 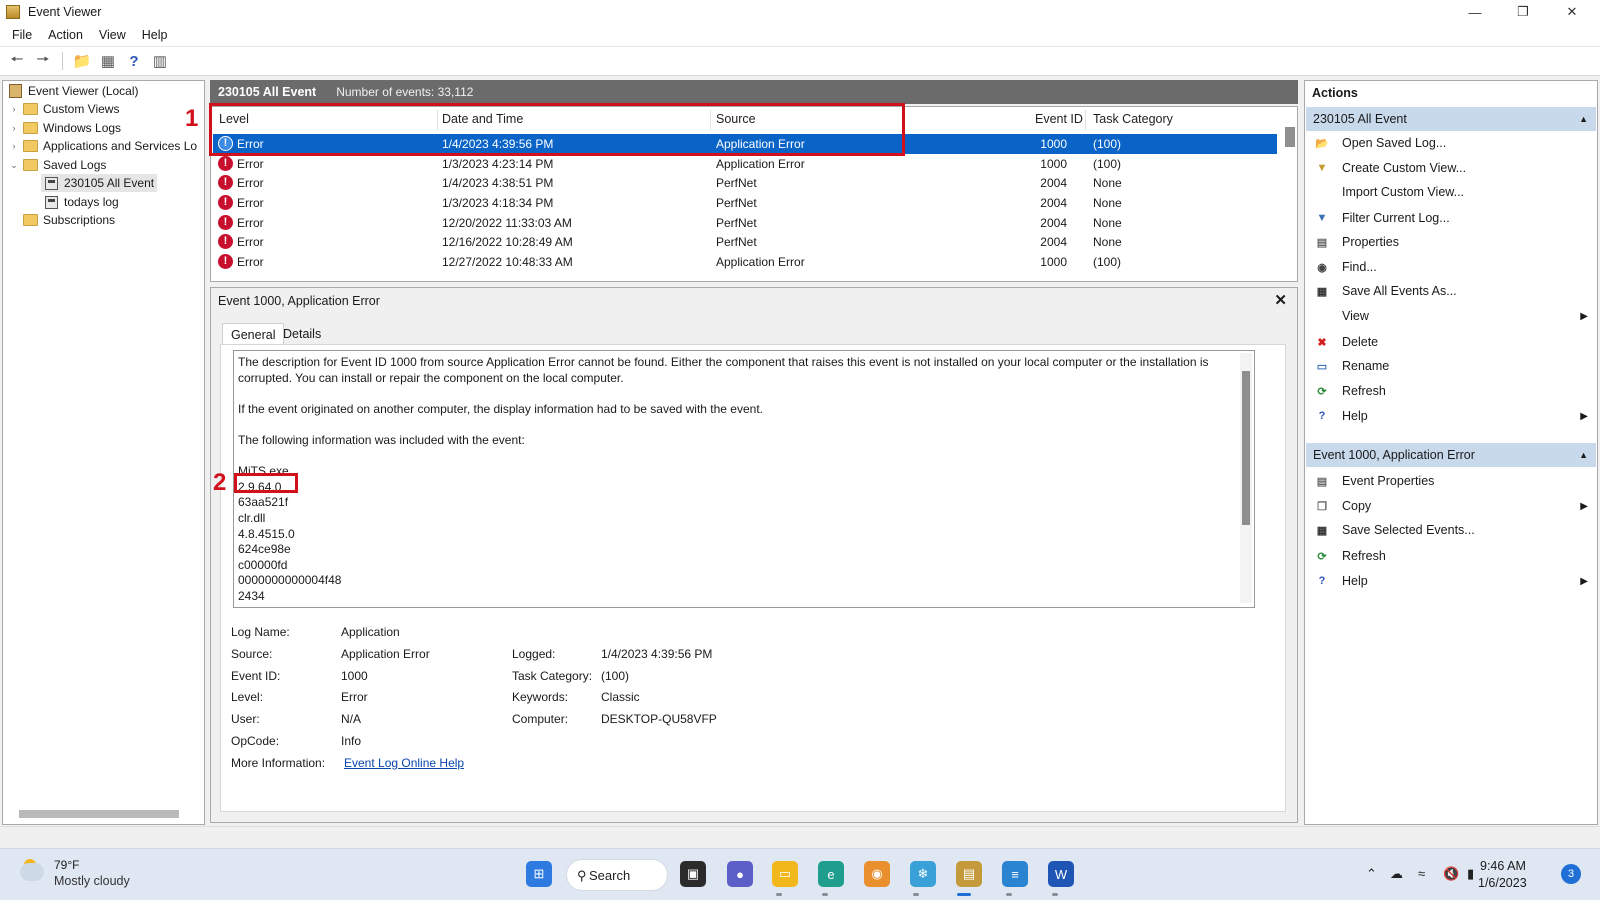 What do you see at coordinates (1396, 874) in the screenshot?
I see `onedrive-cloud-icon: ☁` at bounding box center [1396, 874].